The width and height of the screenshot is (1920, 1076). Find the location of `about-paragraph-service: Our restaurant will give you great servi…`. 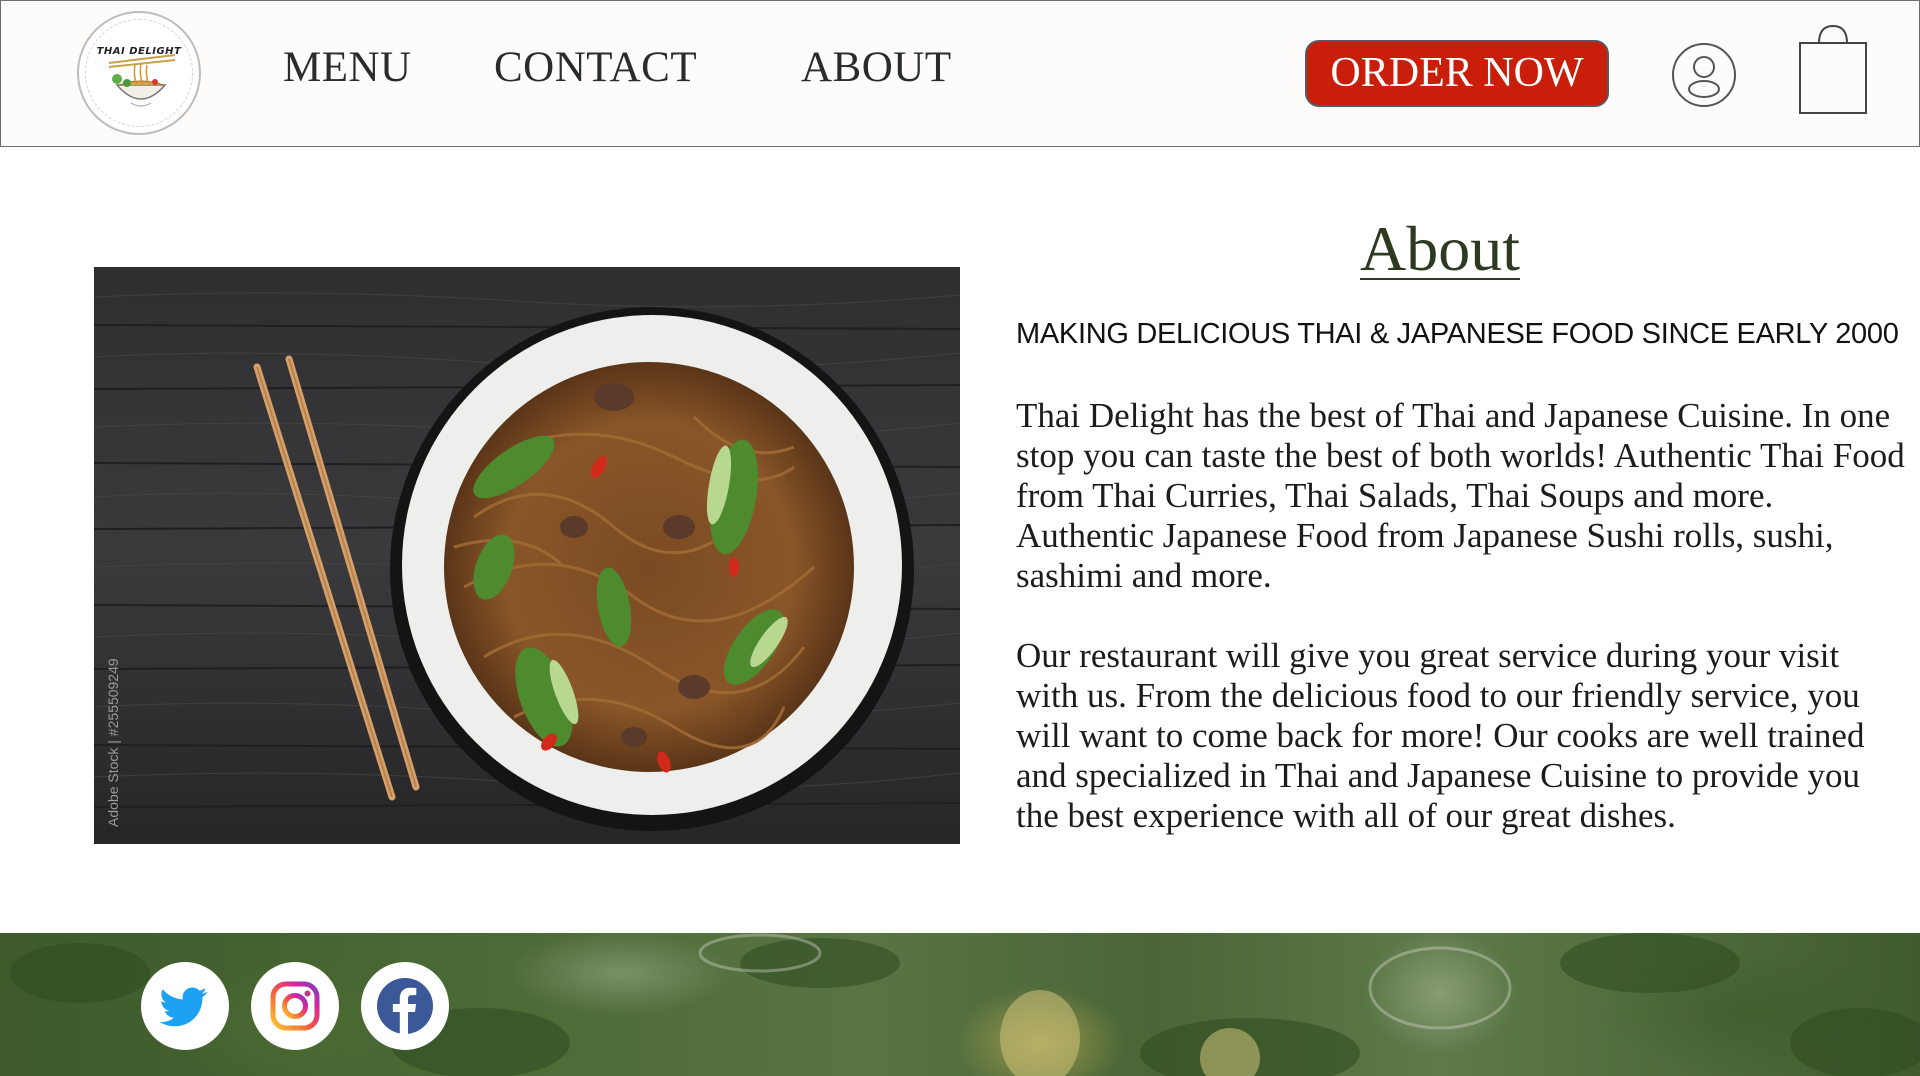

about-paragraph-service: Our restaurant will give you great servi… is located at coordinates (1440, 735).